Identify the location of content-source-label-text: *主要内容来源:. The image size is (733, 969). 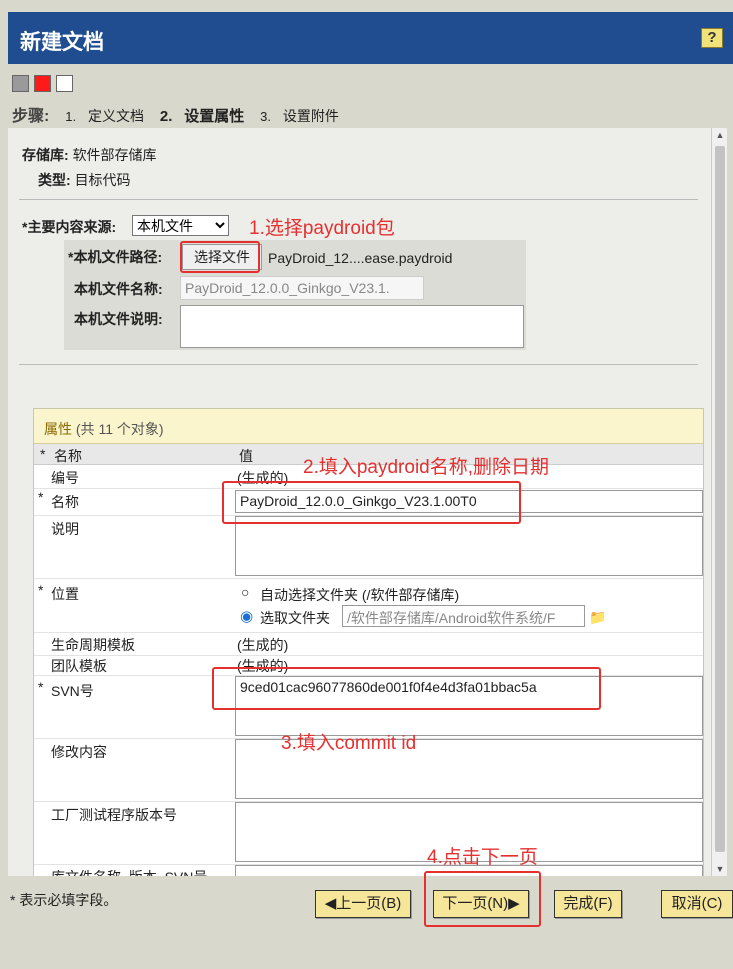
(69, 227).